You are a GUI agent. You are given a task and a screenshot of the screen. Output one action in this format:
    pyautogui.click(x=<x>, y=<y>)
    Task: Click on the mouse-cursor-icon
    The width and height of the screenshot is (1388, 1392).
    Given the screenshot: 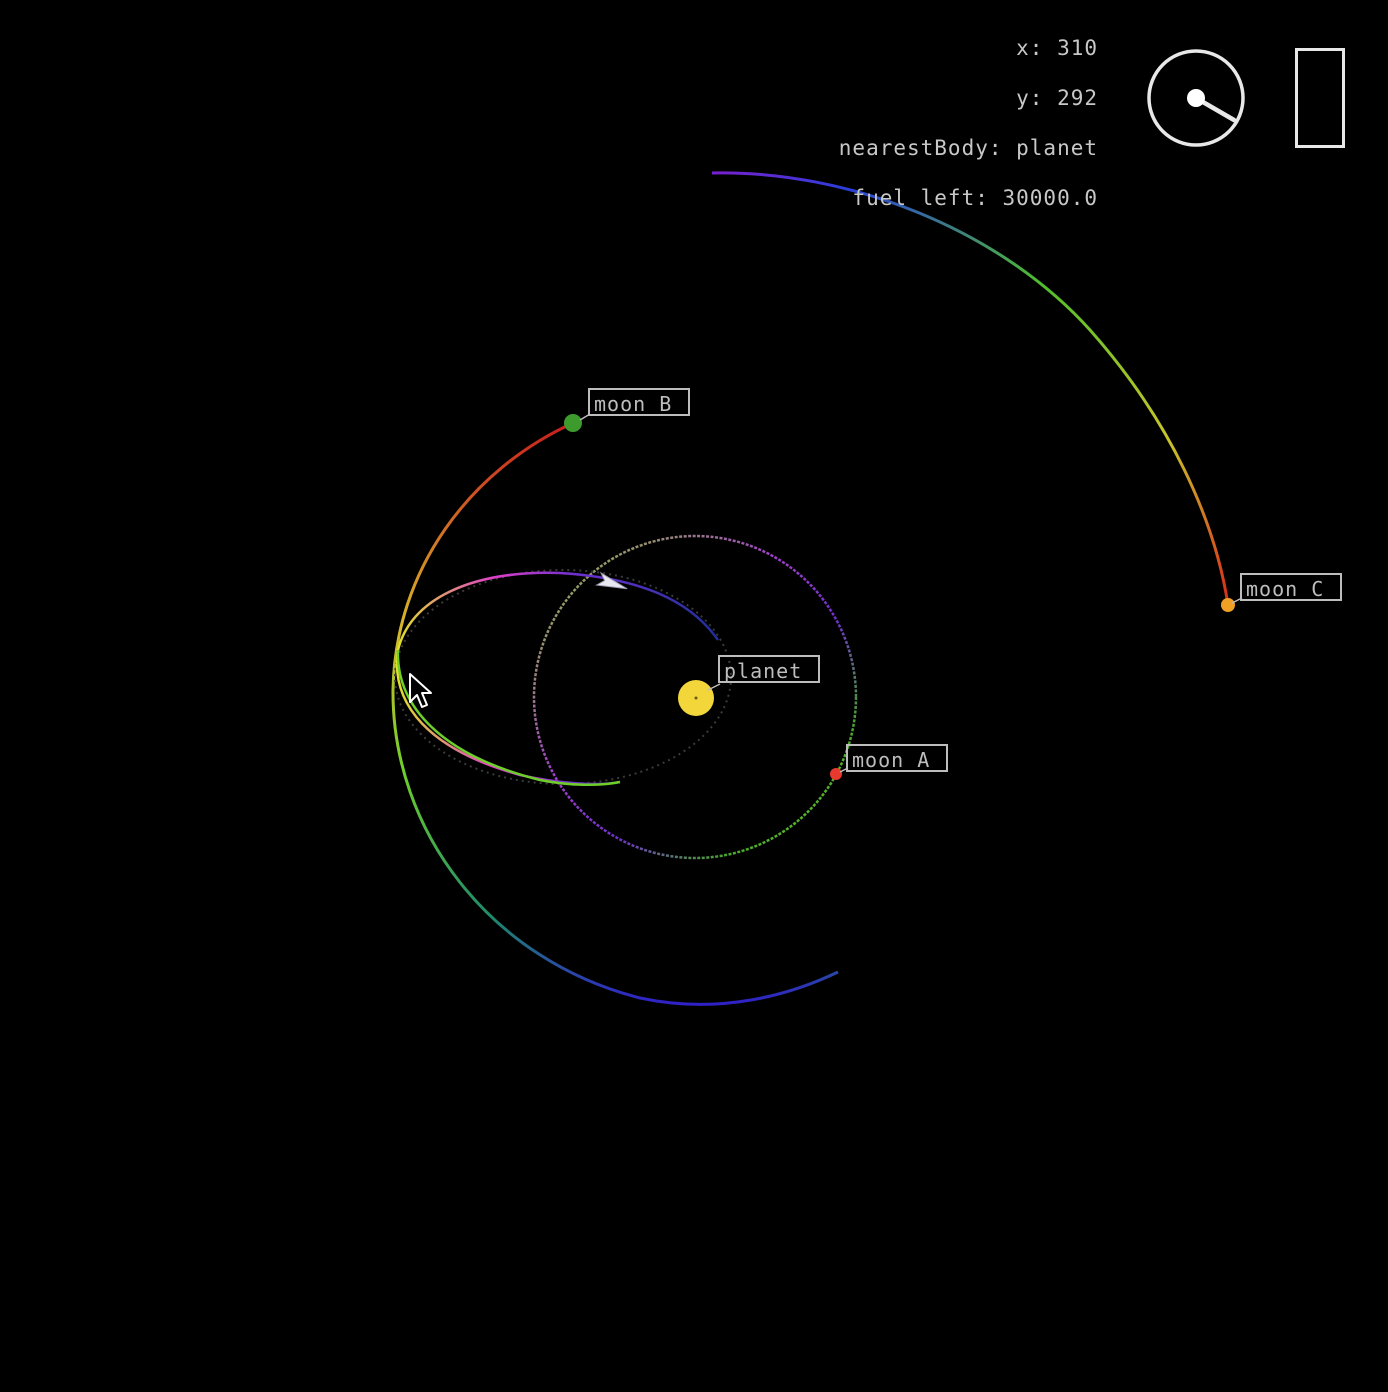 What is the action you would take?
    pyautogui.click(x=420, y=690)
    